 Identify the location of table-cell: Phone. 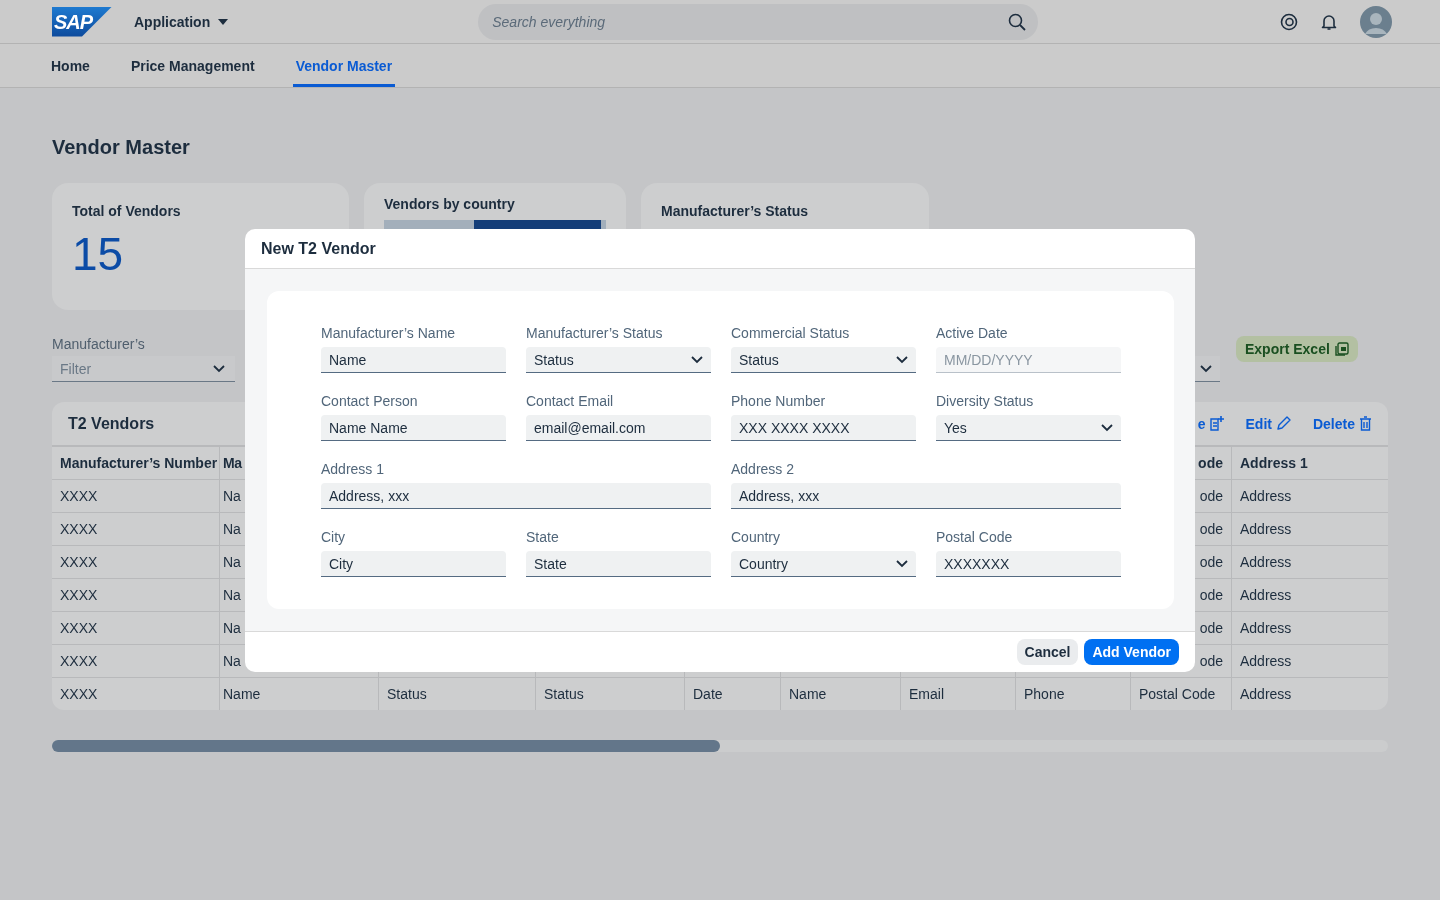
(1044, 694).